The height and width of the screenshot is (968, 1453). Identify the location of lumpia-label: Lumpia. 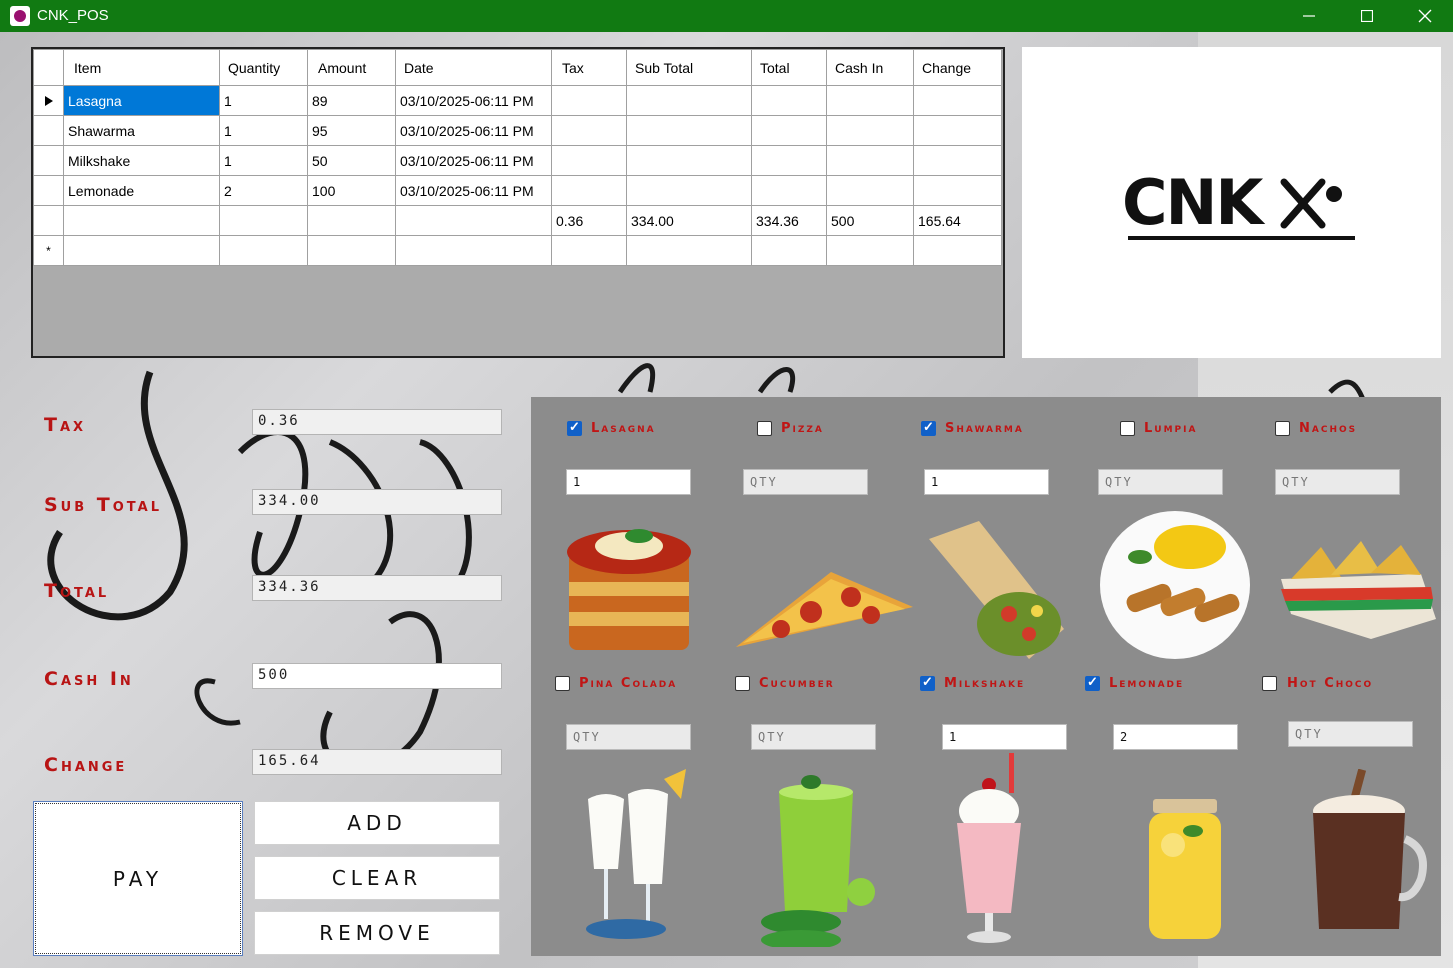
(1170, 428).